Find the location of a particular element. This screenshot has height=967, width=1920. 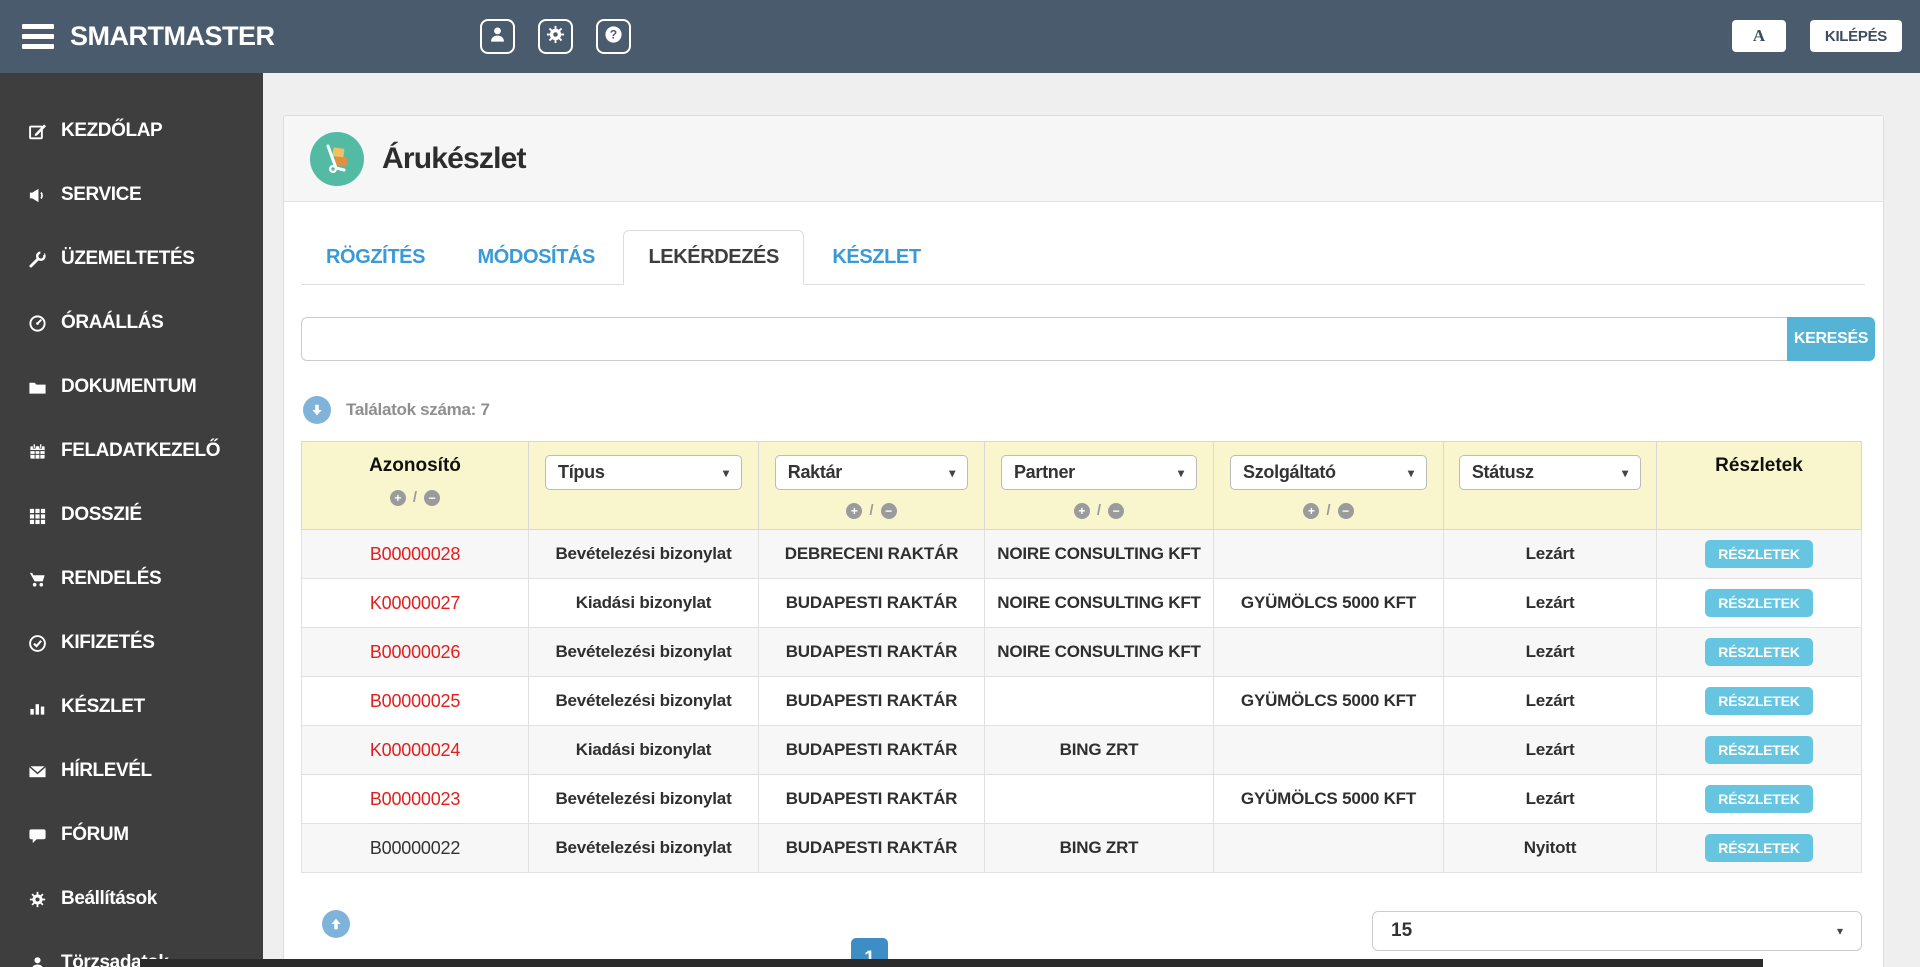

hamburger-icon is located at coordinates (38, 36).